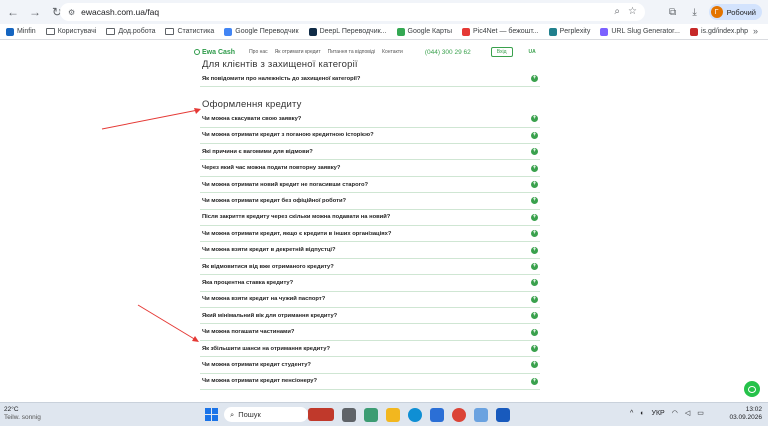  What do you see at coordinates (298, 52) in the screenshot?
I see `site-nav-link: Як отримати кредит` at bounding box center [298, 52].